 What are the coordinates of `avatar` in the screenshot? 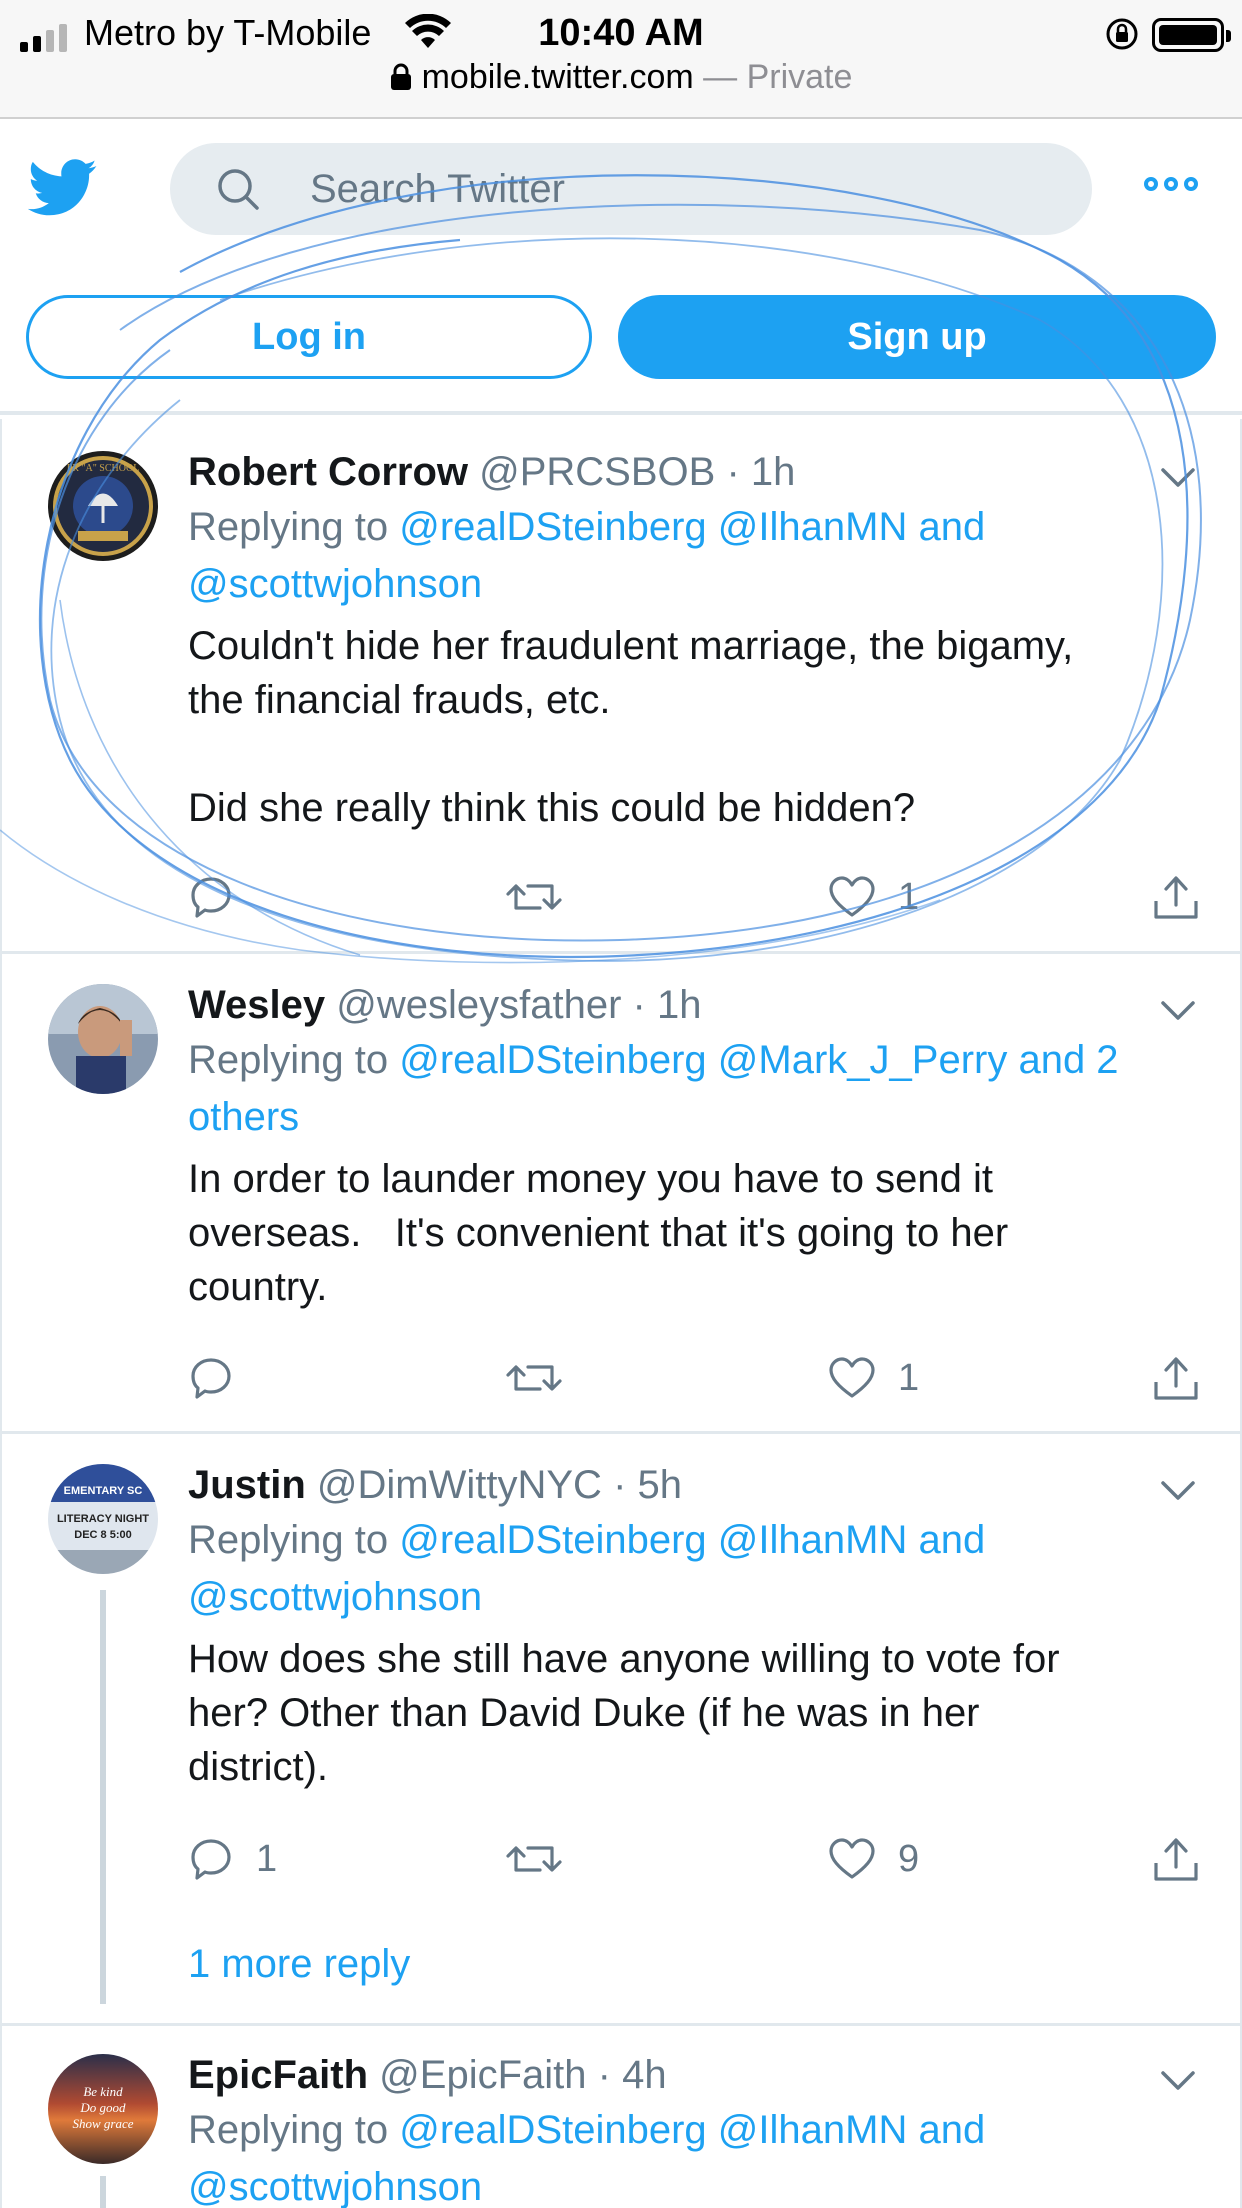 It's located at (103, 1039).